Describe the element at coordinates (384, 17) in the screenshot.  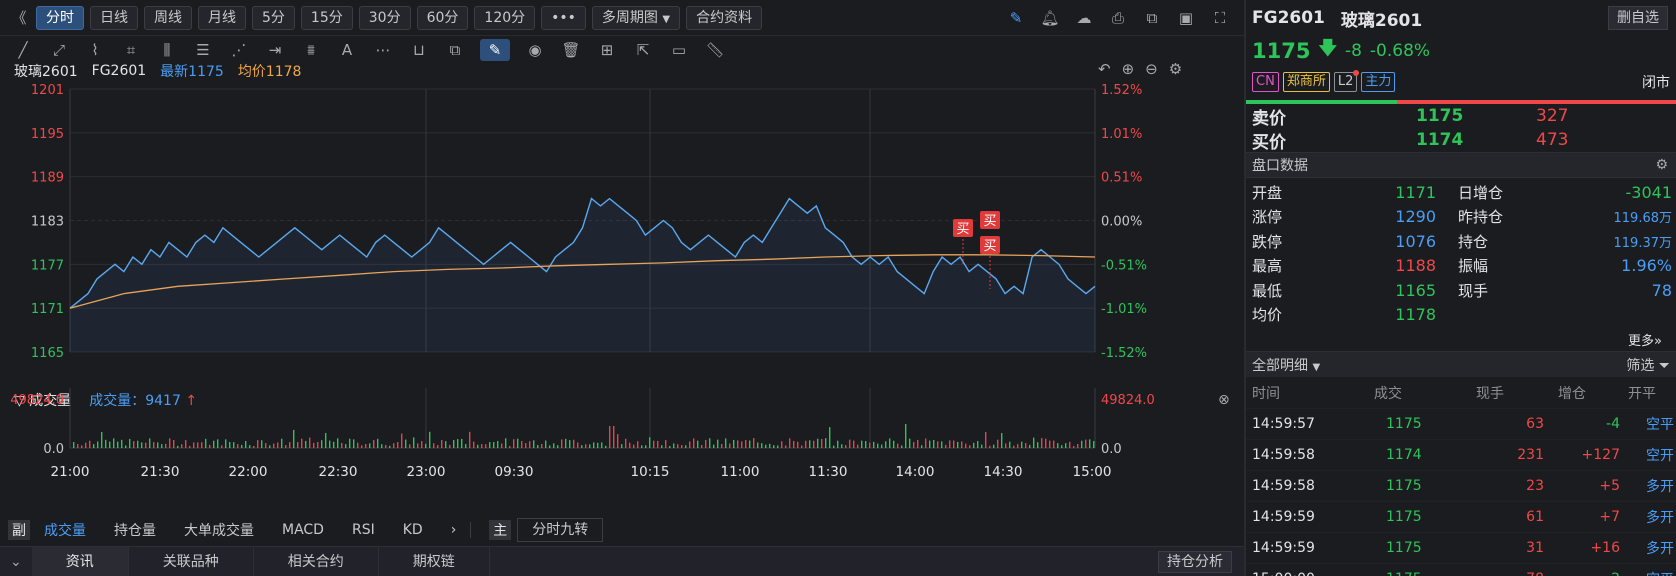
I see `period-tab-30min: 30分` at that location.